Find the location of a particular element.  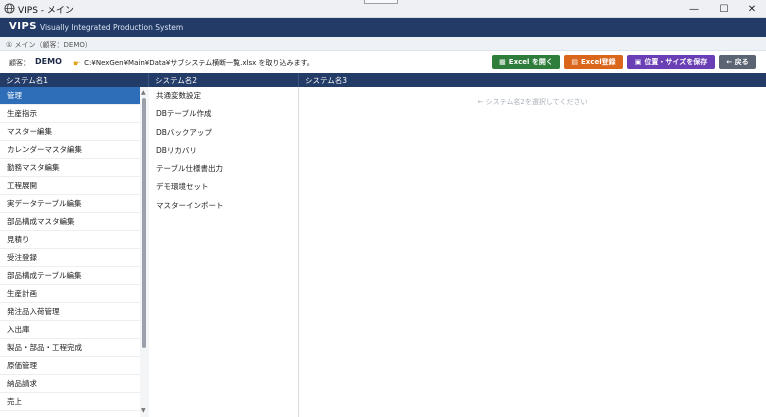

list-item: 管理 is located at coordinates (70, 96).